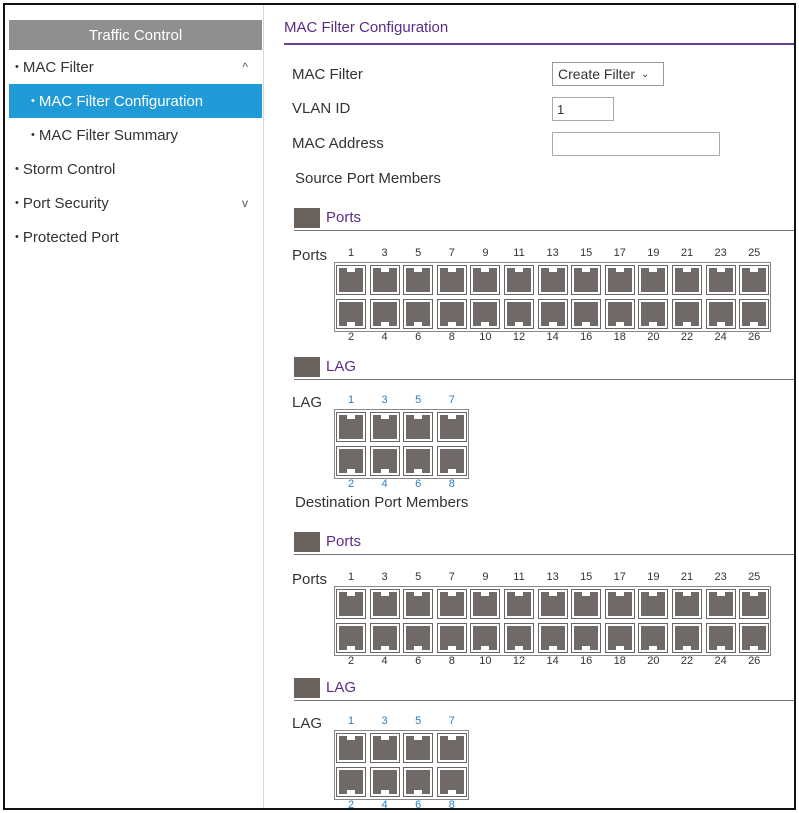 The height and width of the screenshot is (813, 799). I want to click on sidebar-item-mac-filter-summary: • MAC Filter Summary, so click(135, 135).